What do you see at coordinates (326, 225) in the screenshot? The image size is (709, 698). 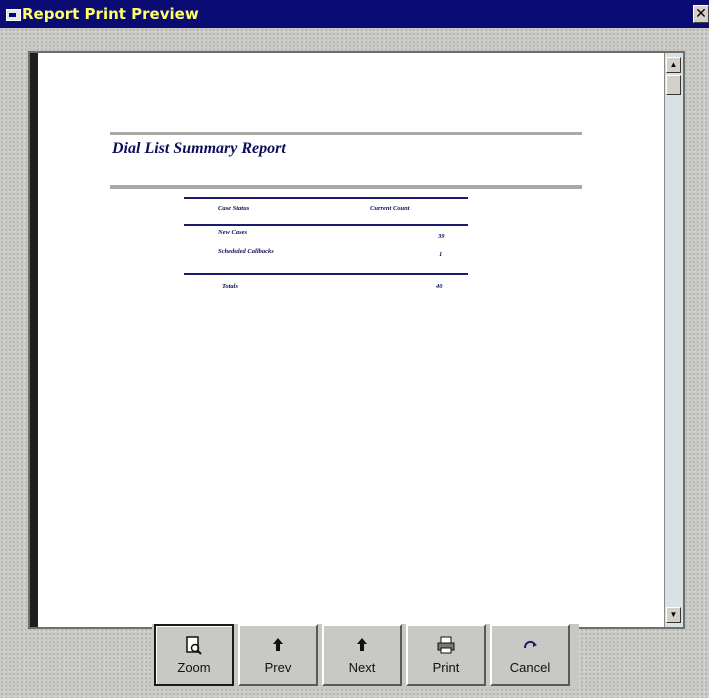 I see `header-rule-bottom` at bounding box center [326, 225].